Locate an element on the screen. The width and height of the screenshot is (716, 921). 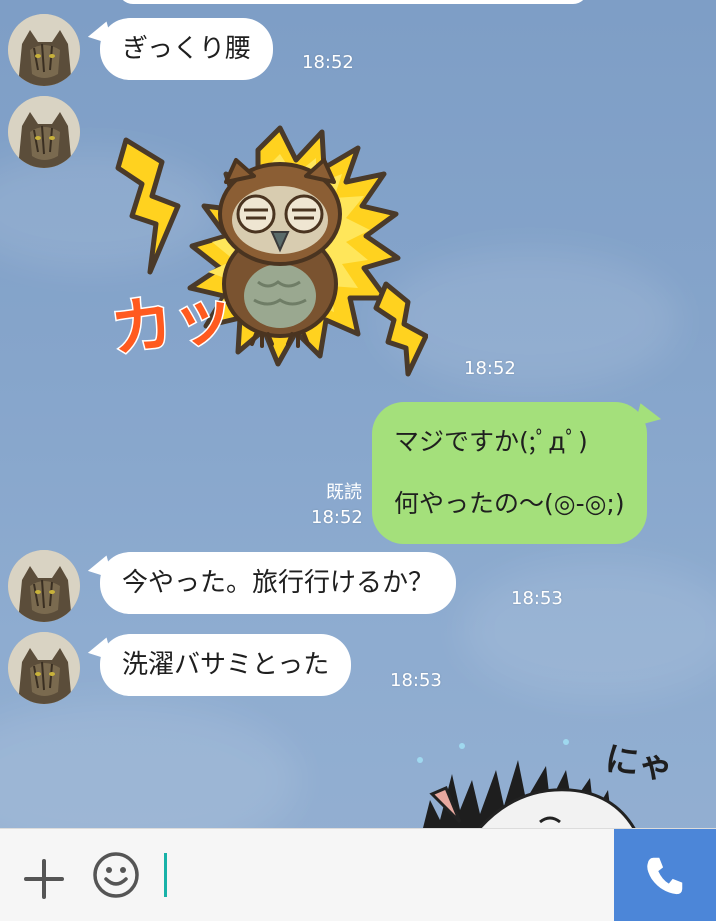
sticker-button is located at coordinates (116, 875).